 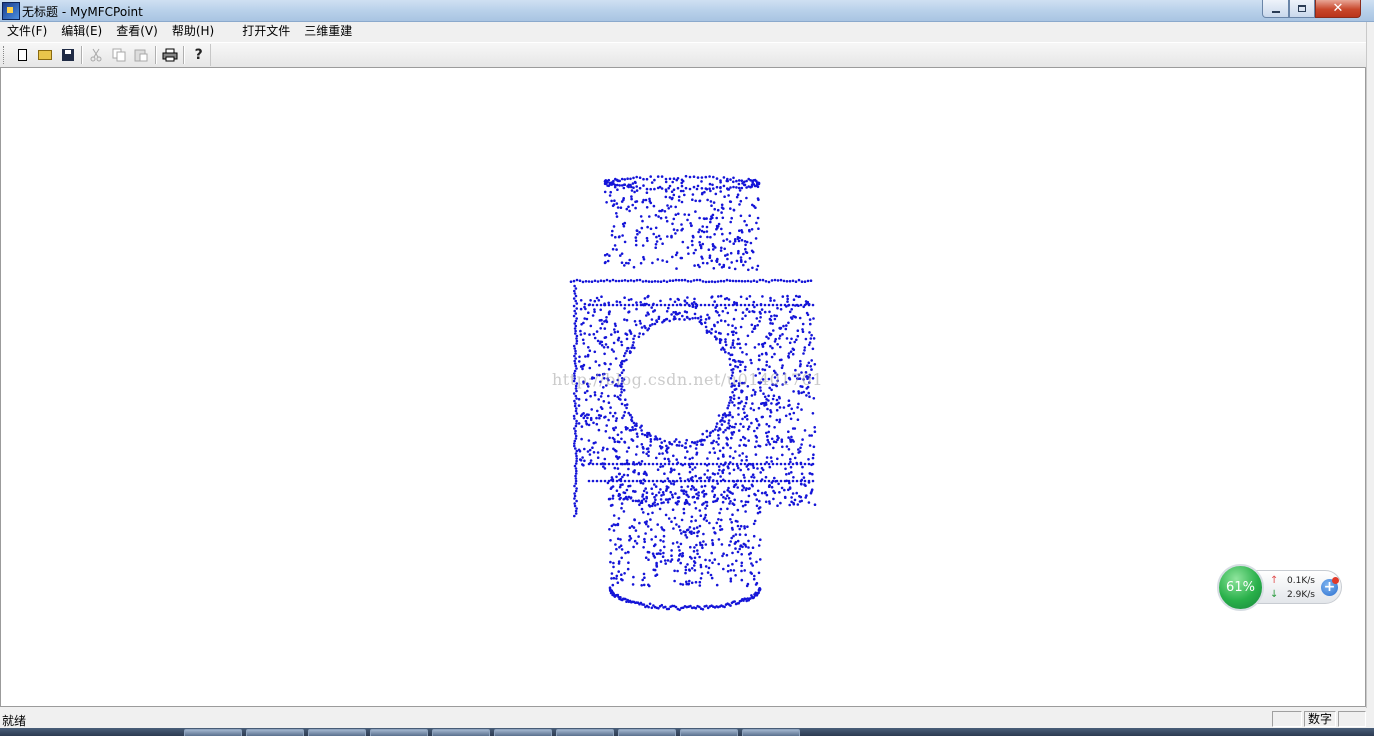 I want to click on copy-icon, so click(x=119, y=55).